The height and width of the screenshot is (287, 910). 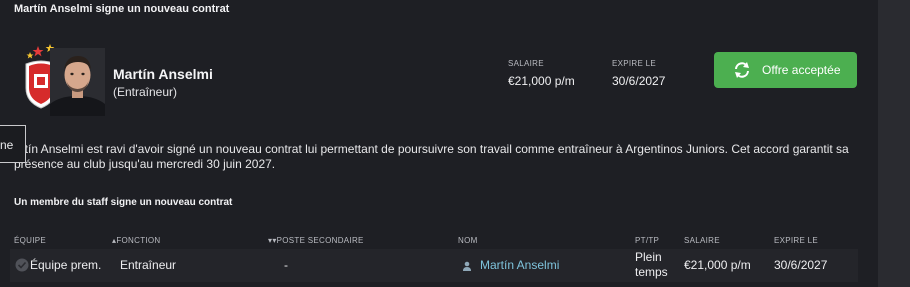 I want to click on row-function: Entraîneur, so click(x=148, y=265).